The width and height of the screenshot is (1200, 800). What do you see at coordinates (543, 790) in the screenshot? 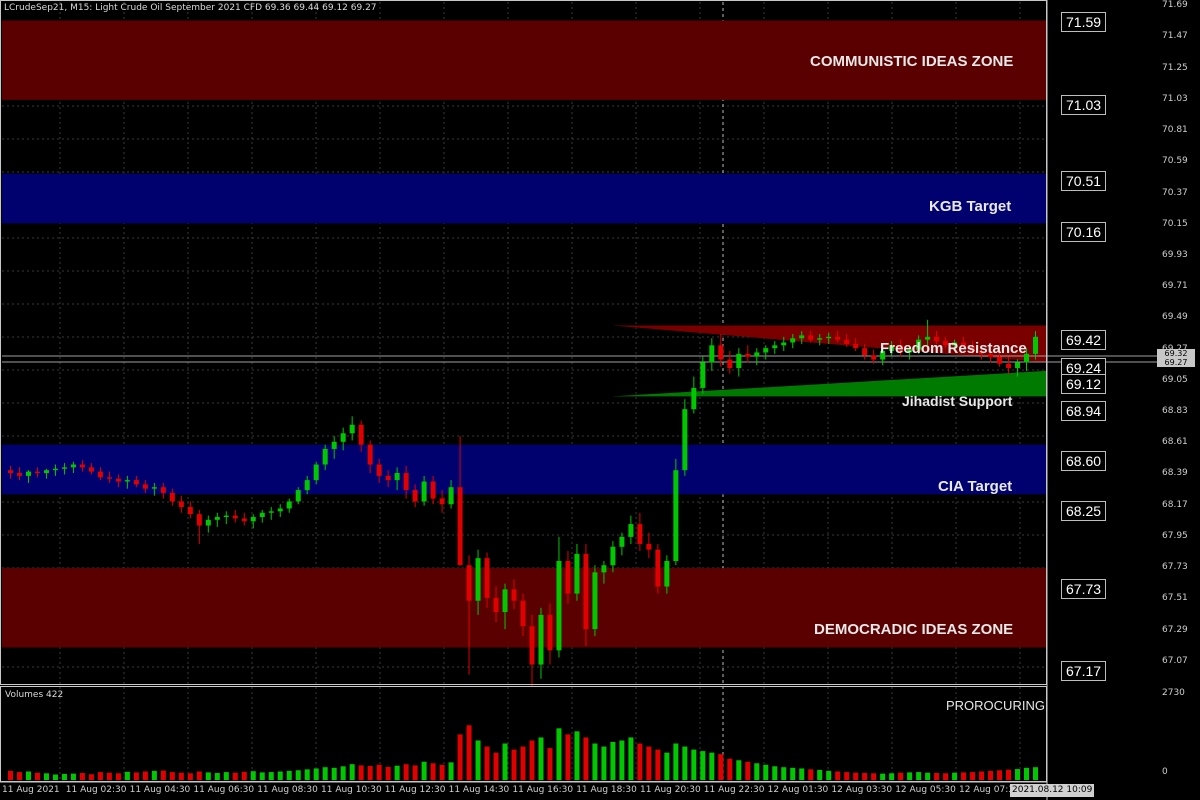
I see `time-tick-label: 11 Aug 16:30` at bounding box center [543, 790].